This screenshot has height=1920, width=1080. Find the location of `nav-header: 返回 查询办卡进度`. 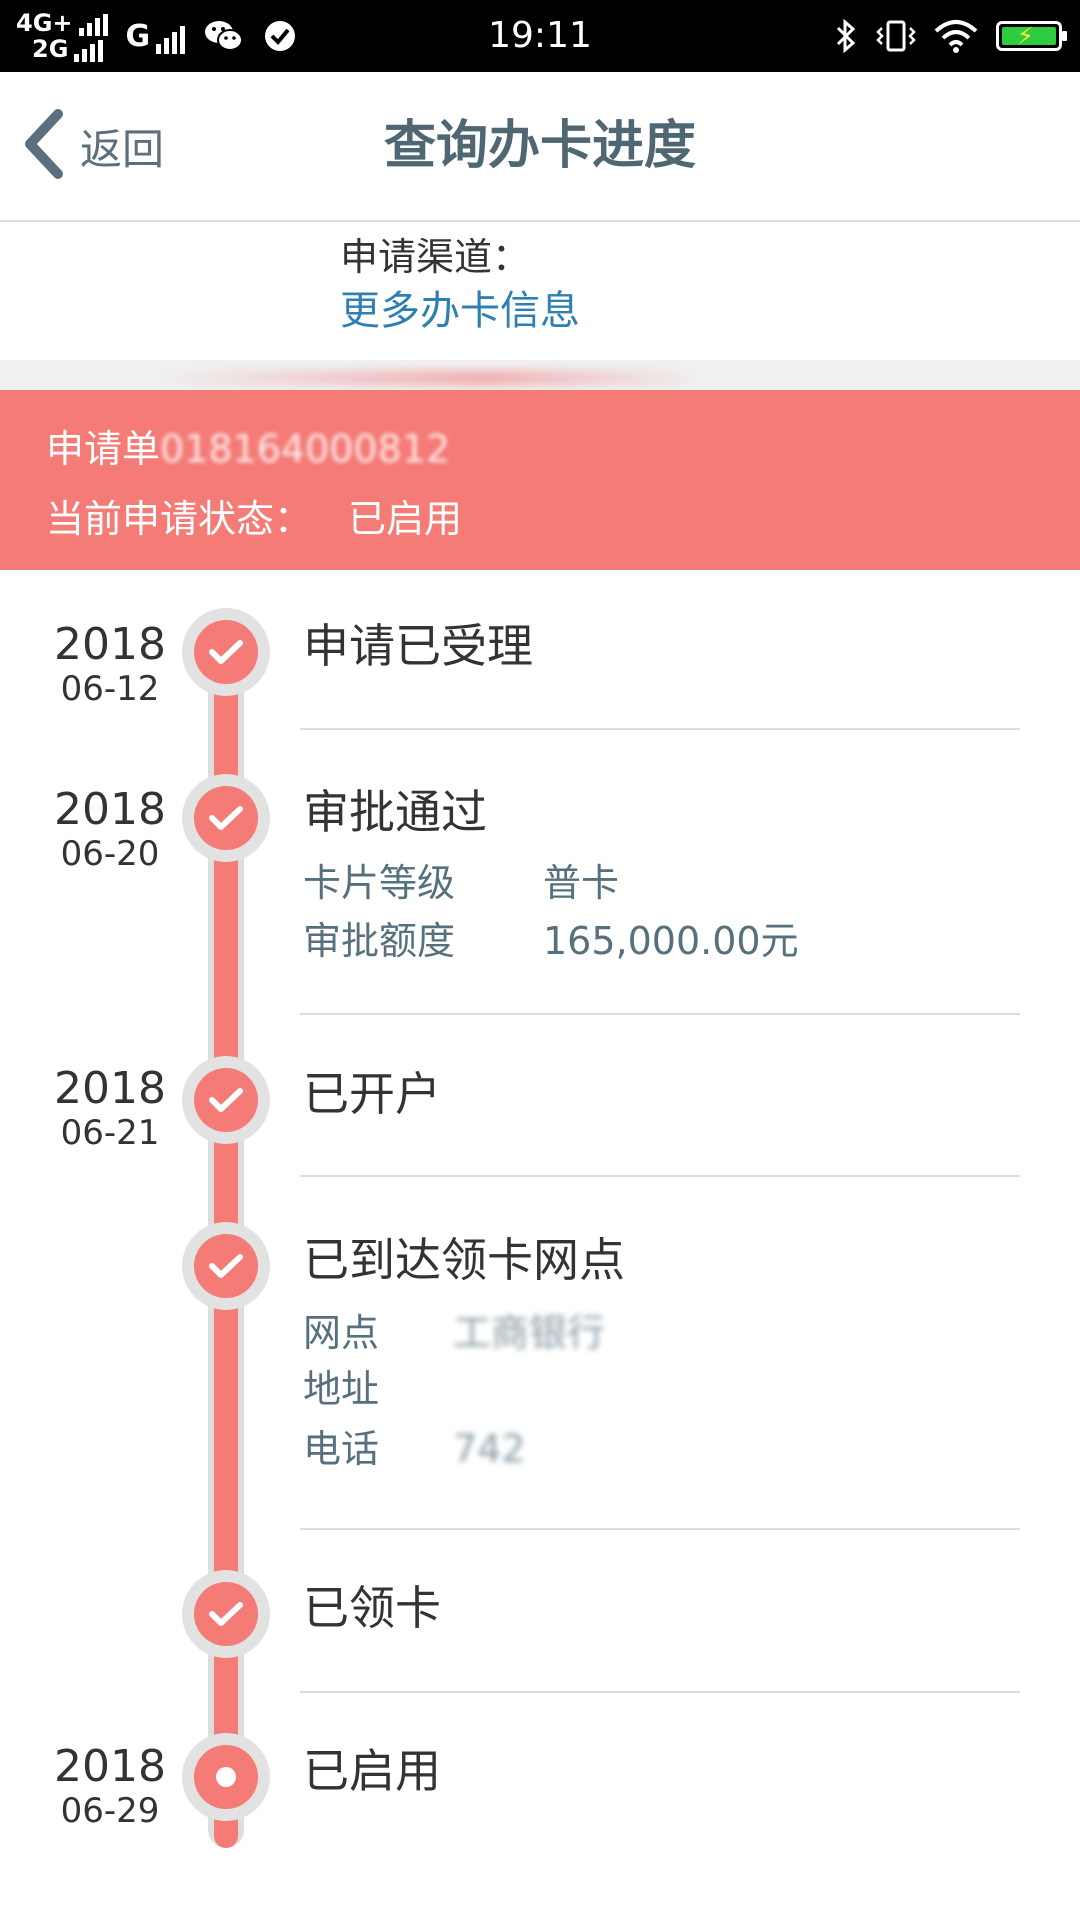

nav-header: 返回 查询办卡进度 is located at coordinates (540, 147).